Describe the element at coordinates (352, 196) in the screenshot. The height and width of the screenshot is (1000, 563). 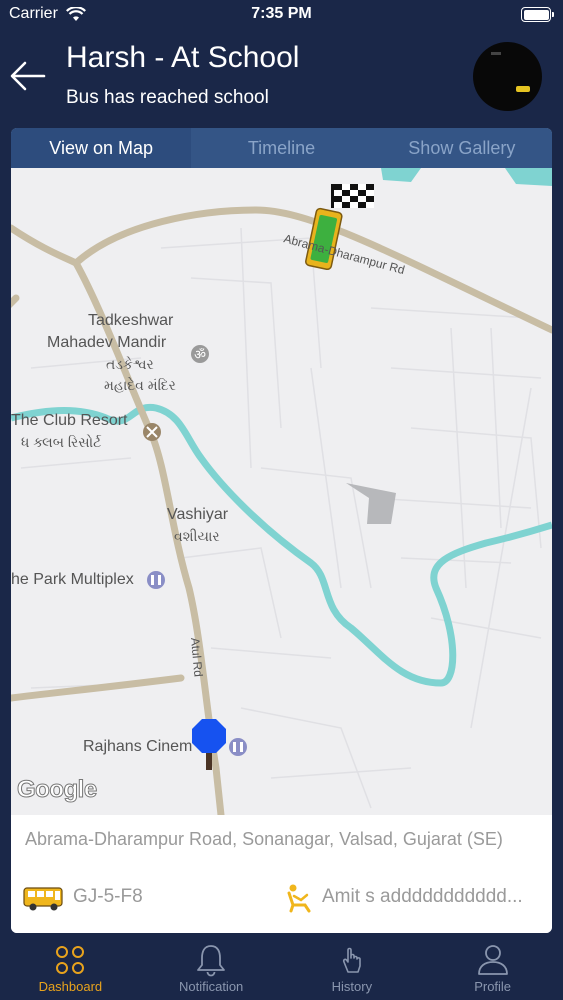
I see `checkered-flag-icon` at that location.